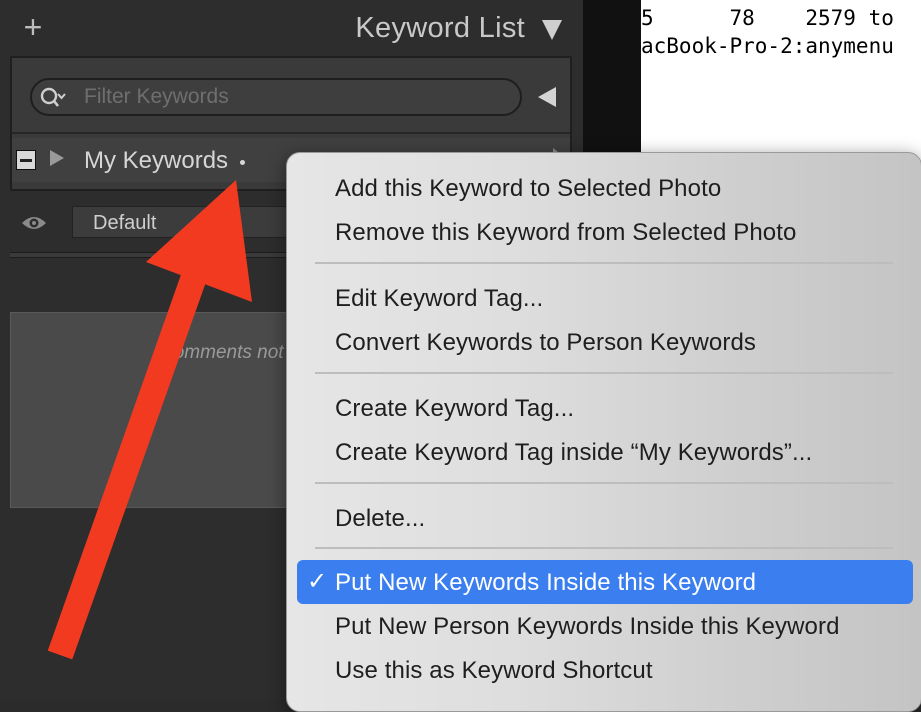  What do you see at coordinates (565, 233) in the screenshot?
I see `menu-item-remove-keyword: Remove this Keyword from Selected Photo` at bounding box center [565, 233].